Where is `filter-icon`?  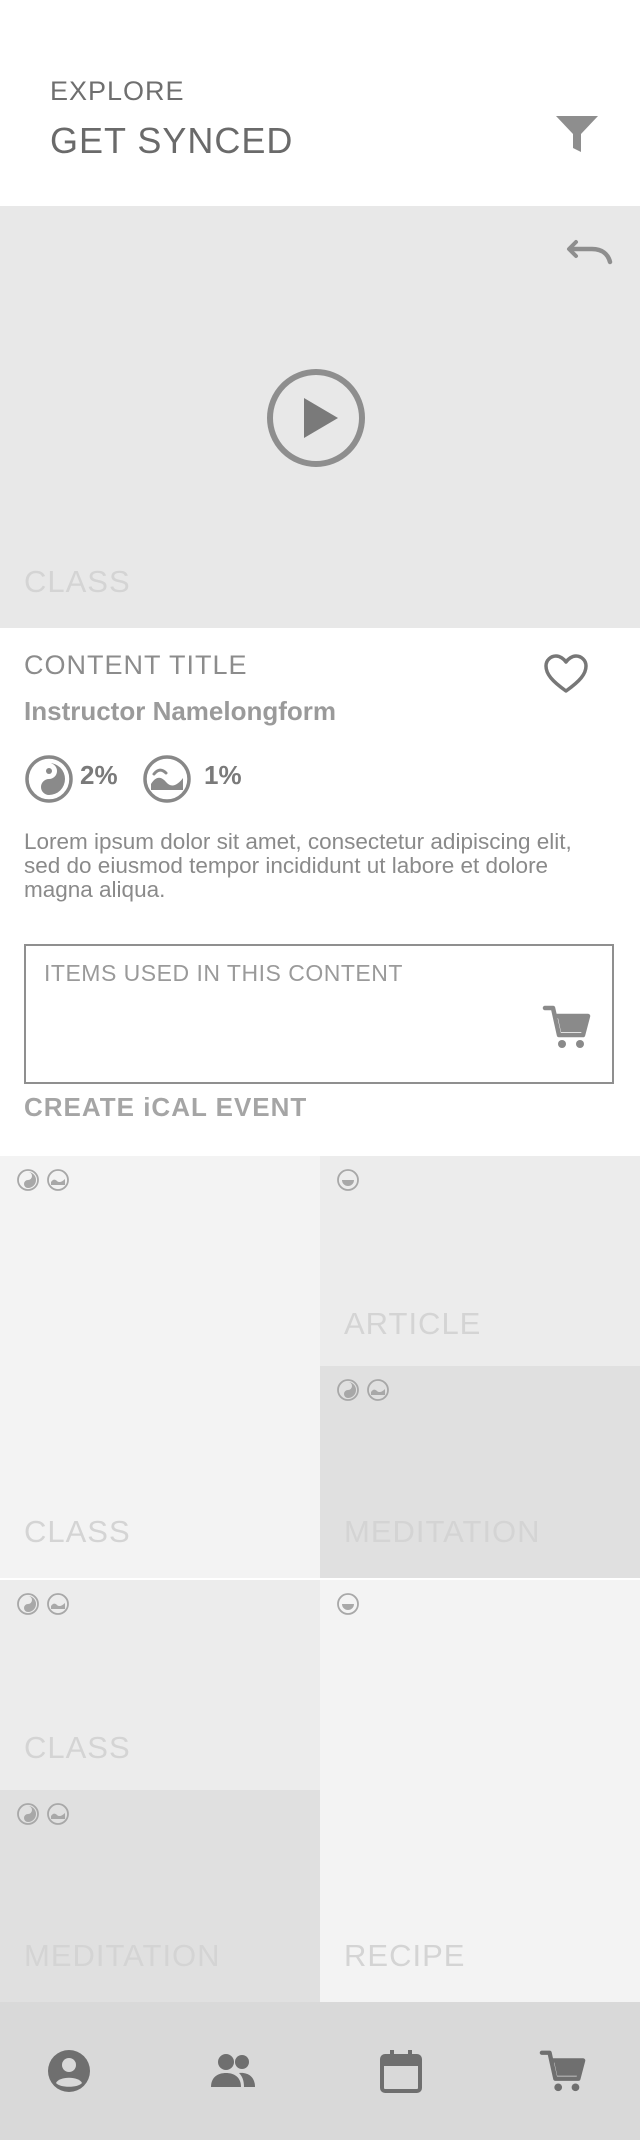 filter-icon is located at coordinates (577, 134).